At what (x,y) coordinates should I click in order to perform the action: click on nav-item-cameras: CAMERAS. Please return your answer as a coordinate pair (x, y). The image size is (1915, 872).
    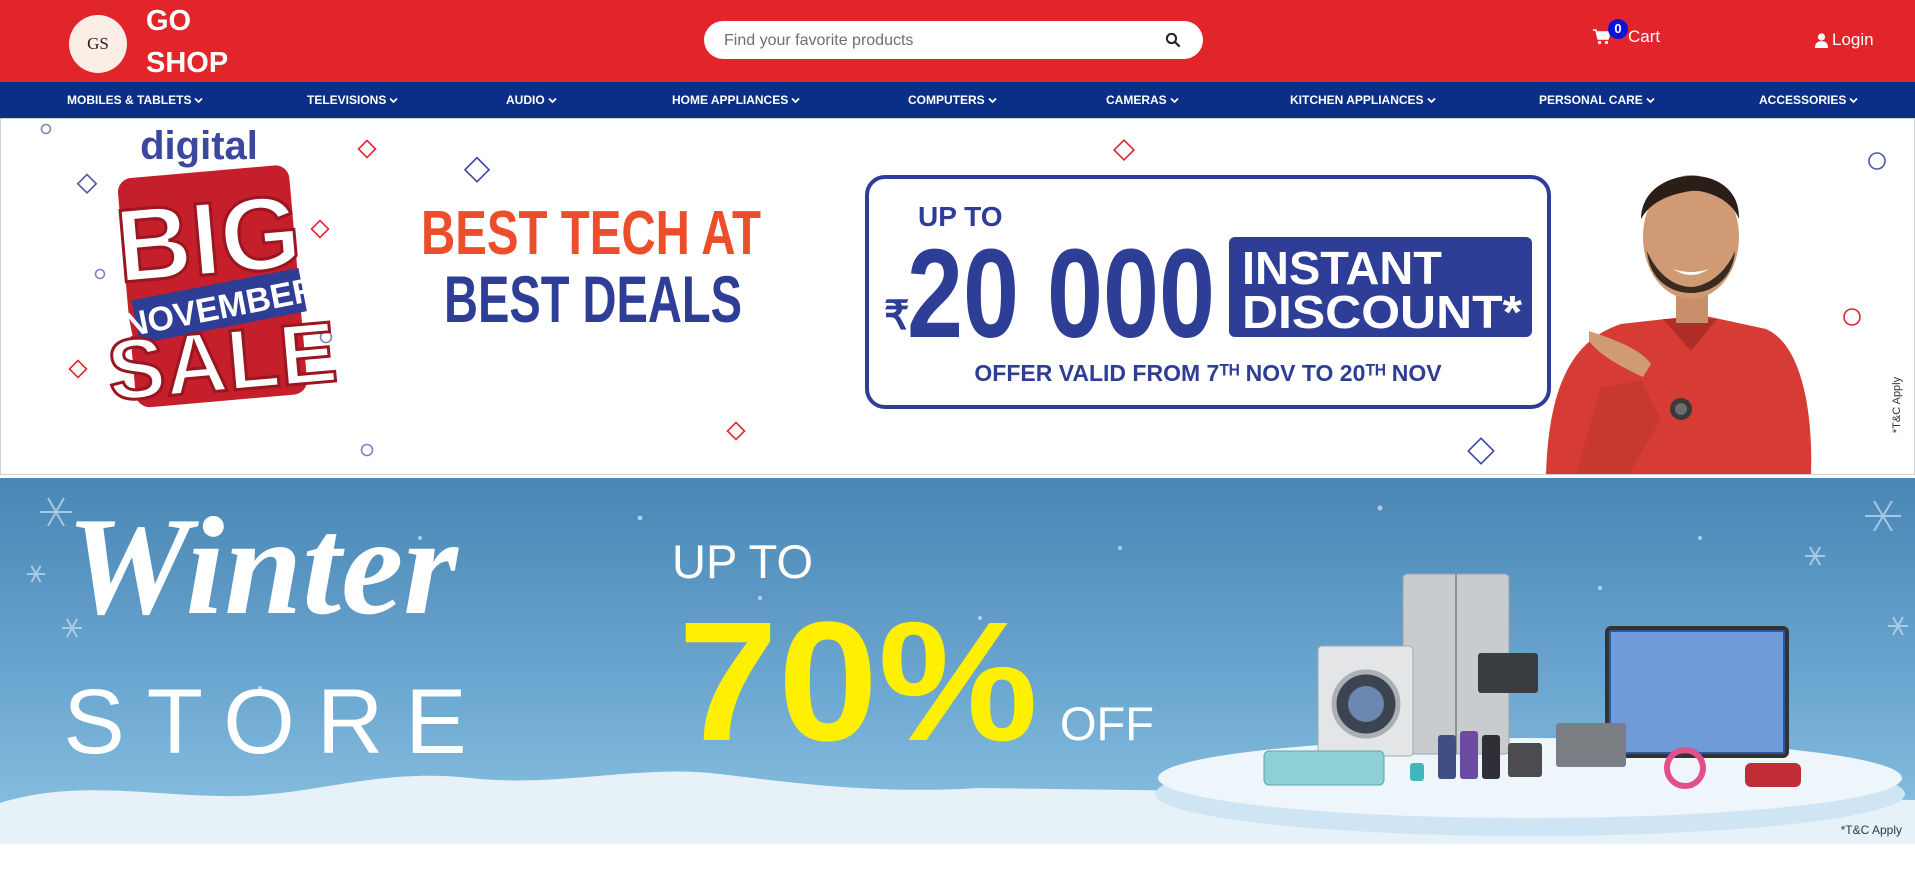
    Looking at the image, I should click on (1142, 100).